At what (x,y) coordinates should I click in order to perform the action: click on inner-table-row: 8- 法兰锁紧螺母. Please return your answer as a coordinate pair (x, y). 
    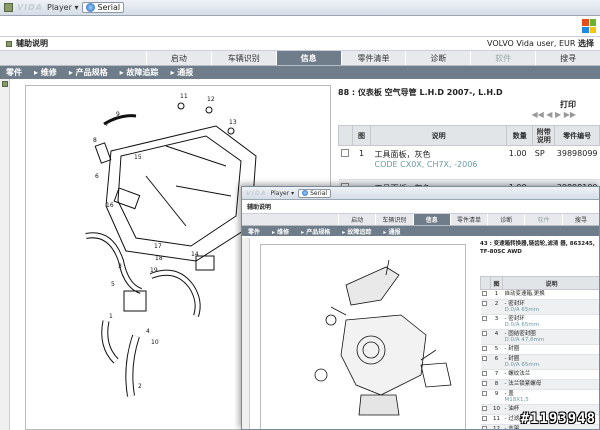
    Looking at the image, I should click on (539, 384).